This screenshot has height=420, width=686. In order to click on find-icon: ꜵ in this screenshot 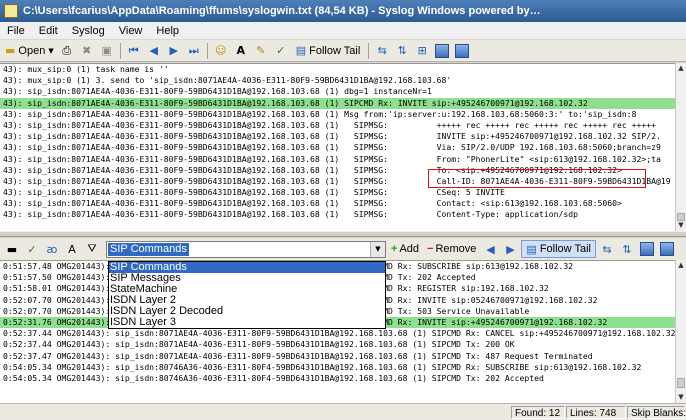, I will do `click(52, 249)`.